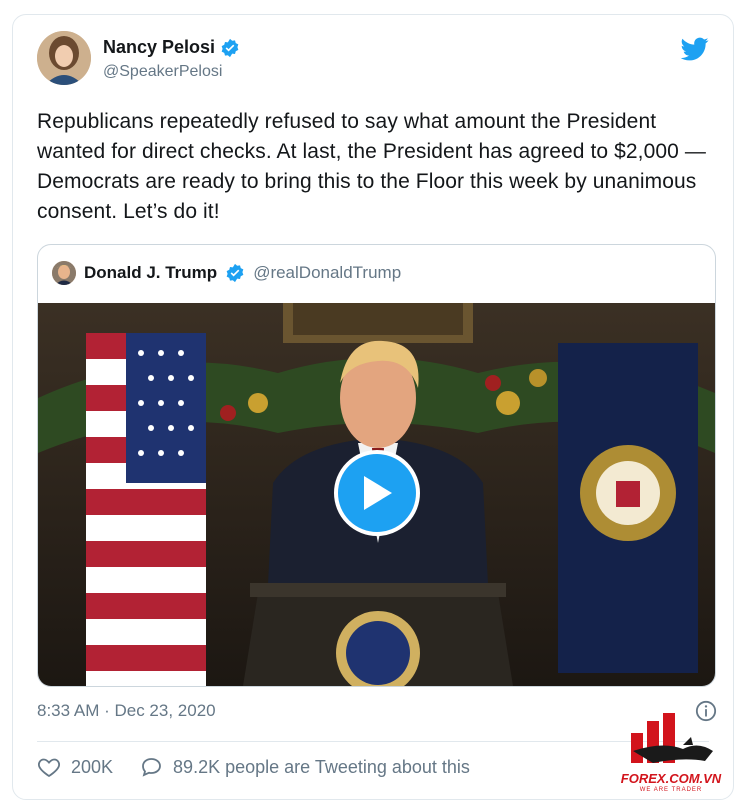 The width and height of the screenshot is (750, 811). Describe the element at coordinates (321, 766) in the screenshot. I see `replies-text: 89.2K people are Tweeting about this` at that location.